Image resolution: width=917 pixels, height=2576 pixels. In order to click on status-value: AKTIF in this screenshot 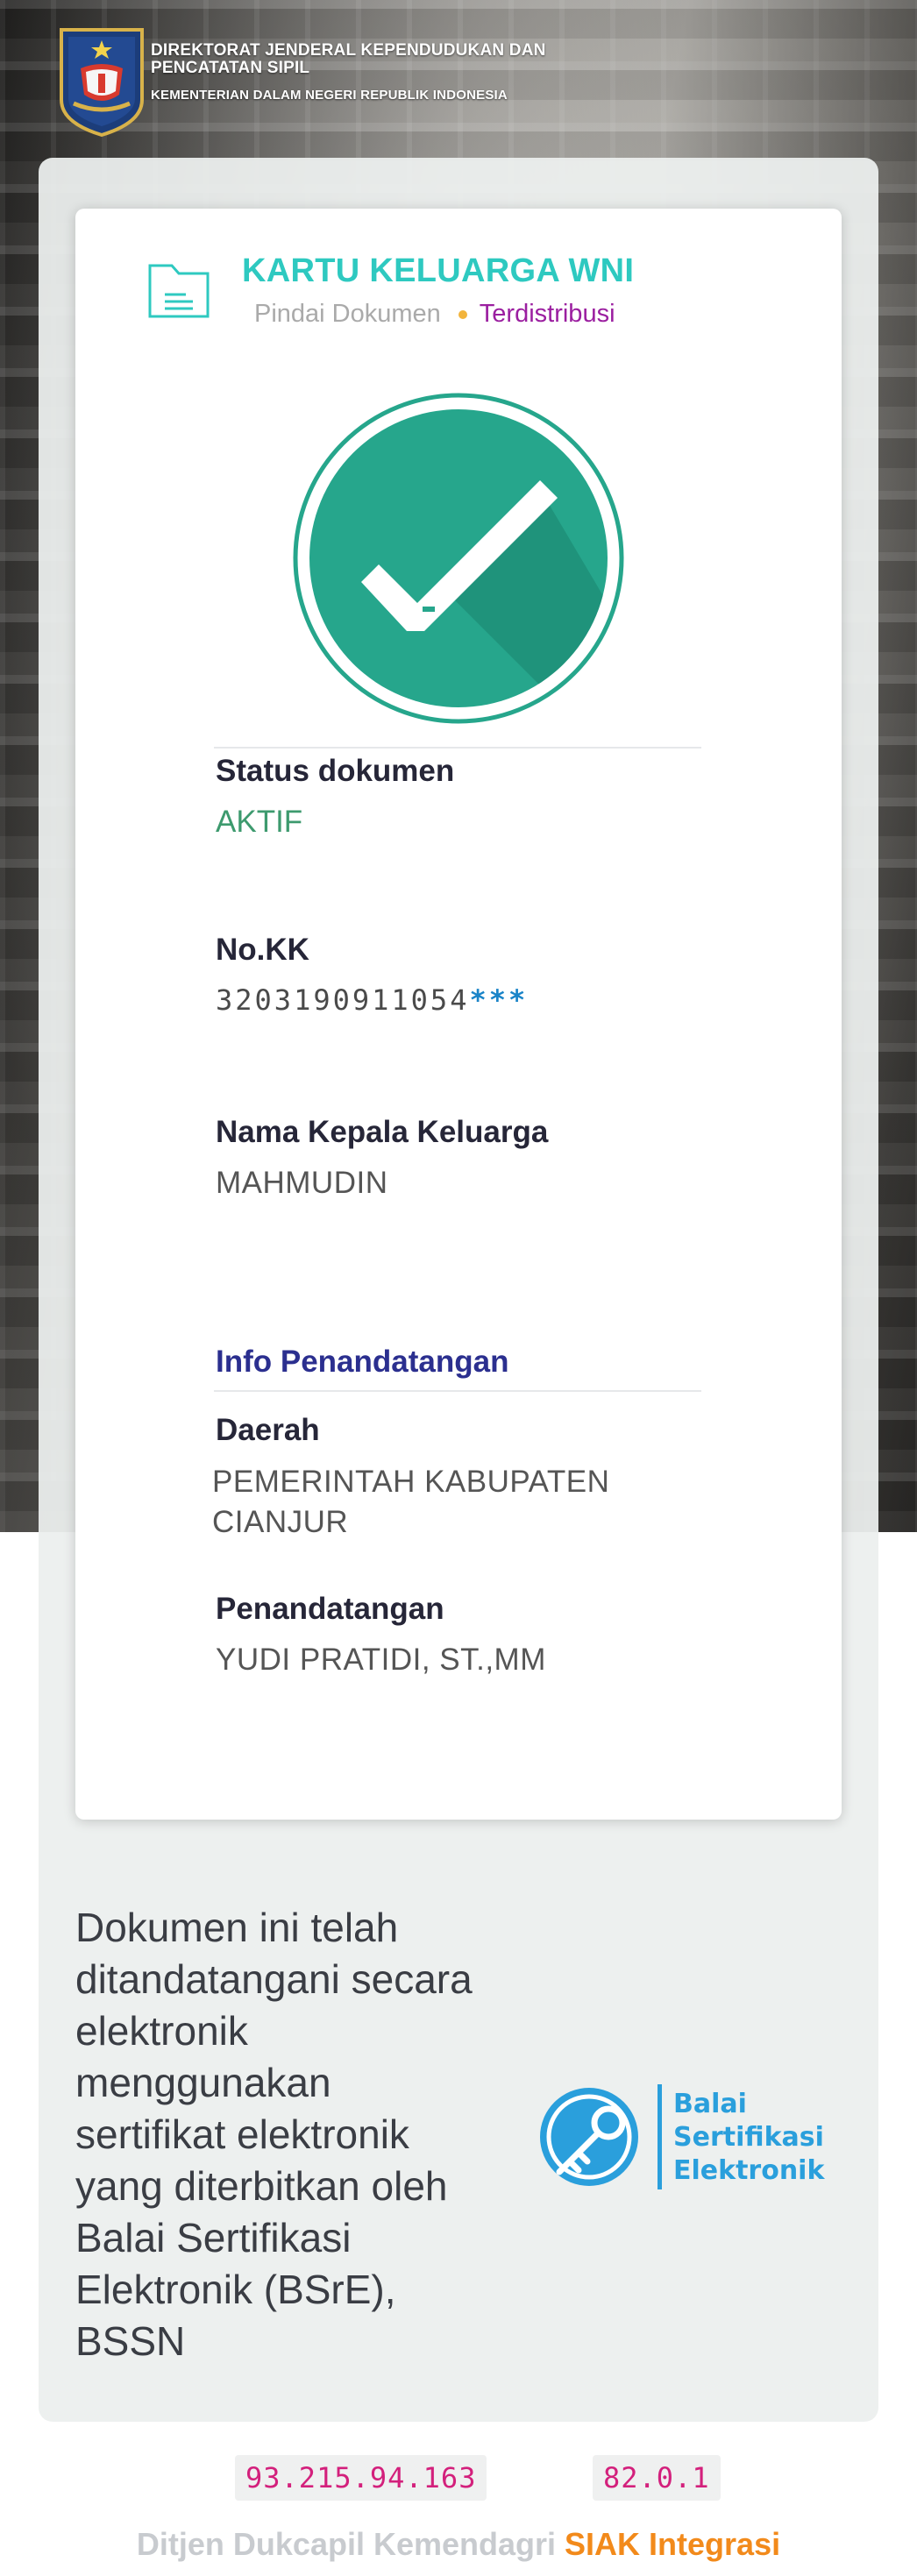, I will do `click(259, 822)`.